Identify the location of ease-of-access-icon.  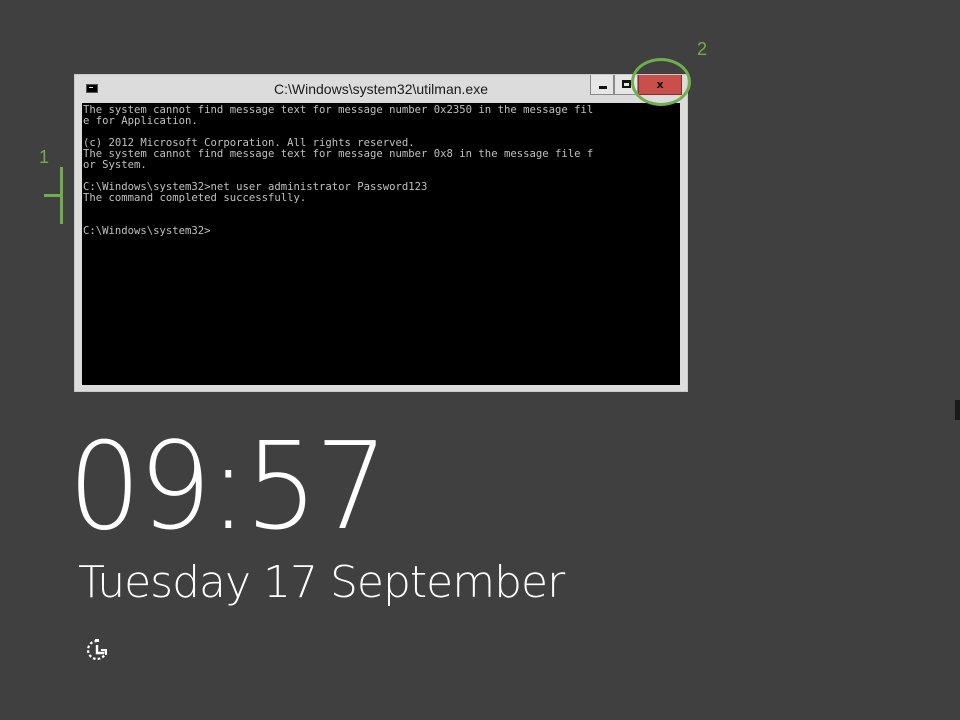
(97, 650).